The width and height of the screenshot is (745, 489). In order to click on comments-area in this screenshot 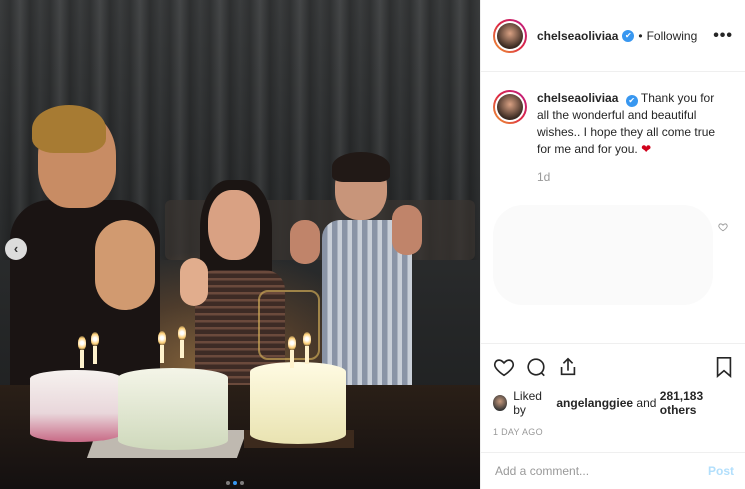, I will do `click(603, 255)`.